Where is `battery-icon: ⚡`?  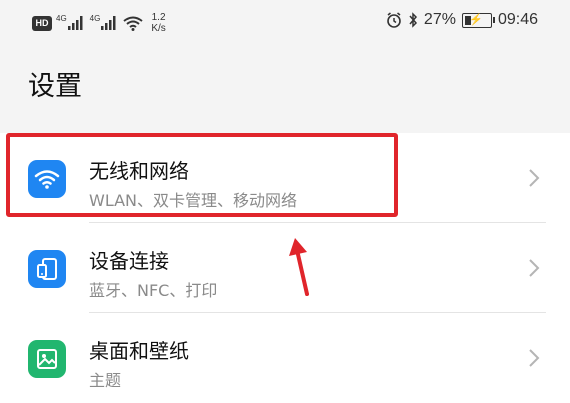
battery-icon: ⚡ is located at coordinates (478, 20).